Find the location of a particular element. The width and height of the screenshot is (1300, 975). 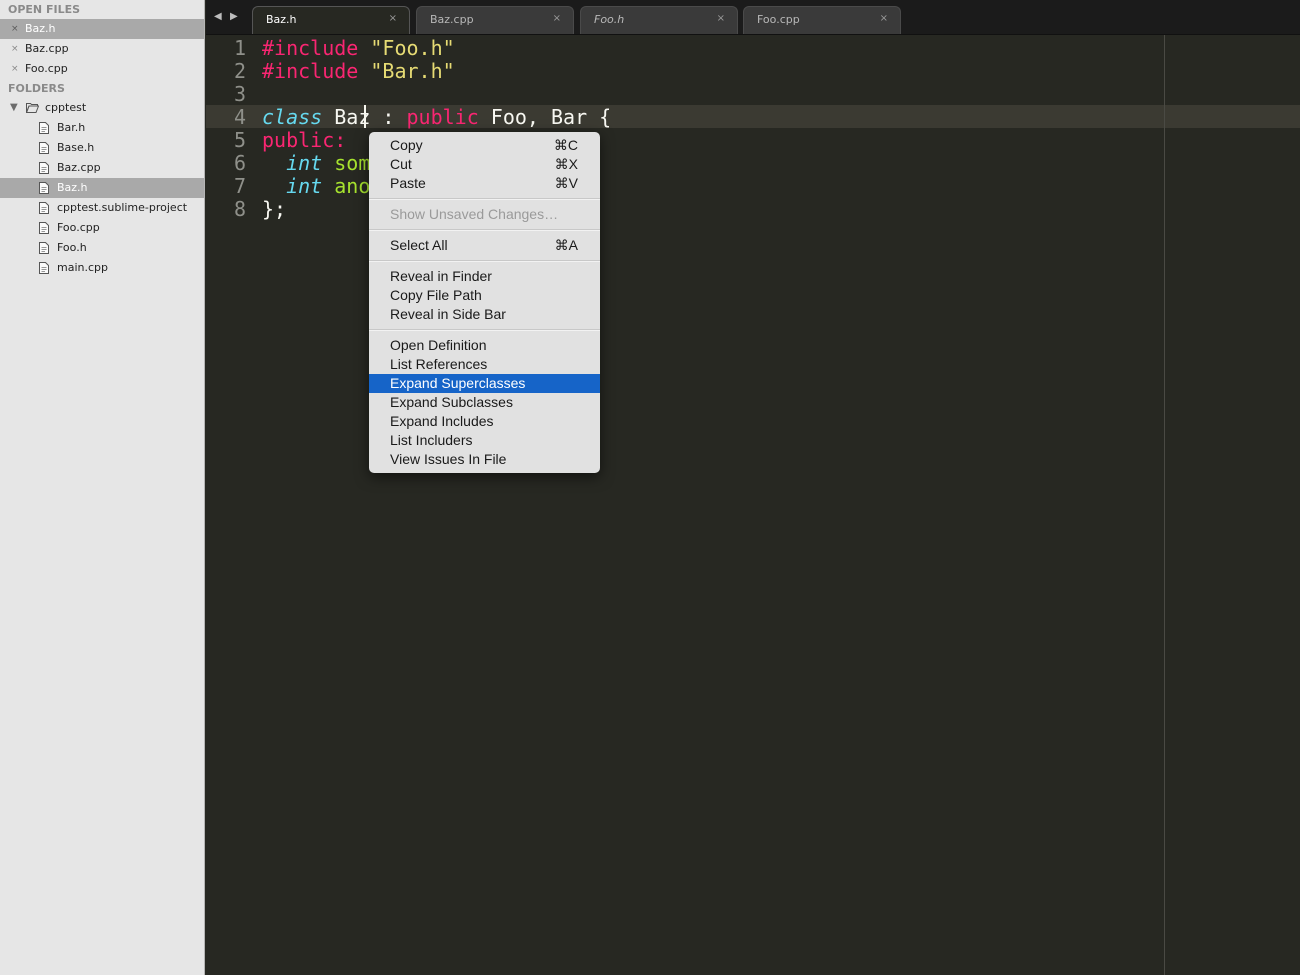

forward-arrow-icon: ▶ is located at coordinates (234, 16).